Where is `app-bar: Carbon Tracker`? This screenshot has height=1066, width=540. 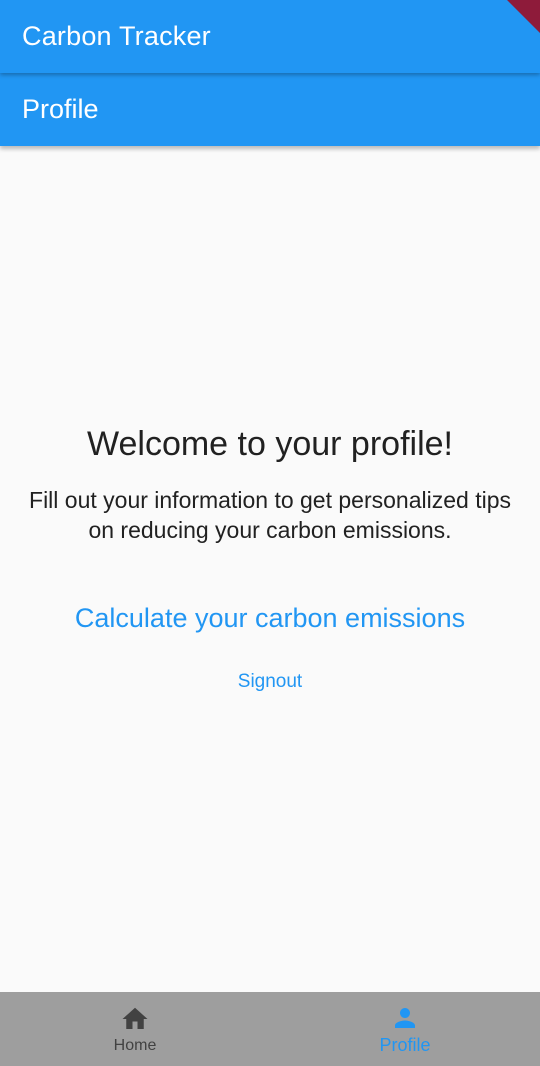
app-bar: Carbon Tracker is located at coordinates (270, 36).